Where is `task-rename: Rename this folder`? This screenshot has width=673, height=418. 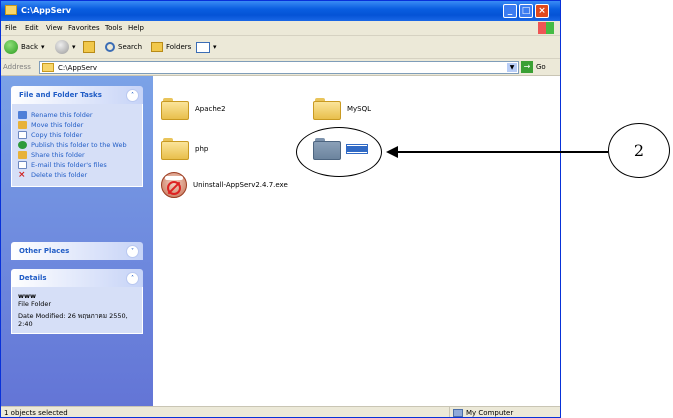
task-rename: Rename this folder is located at coordinates (77, 115).